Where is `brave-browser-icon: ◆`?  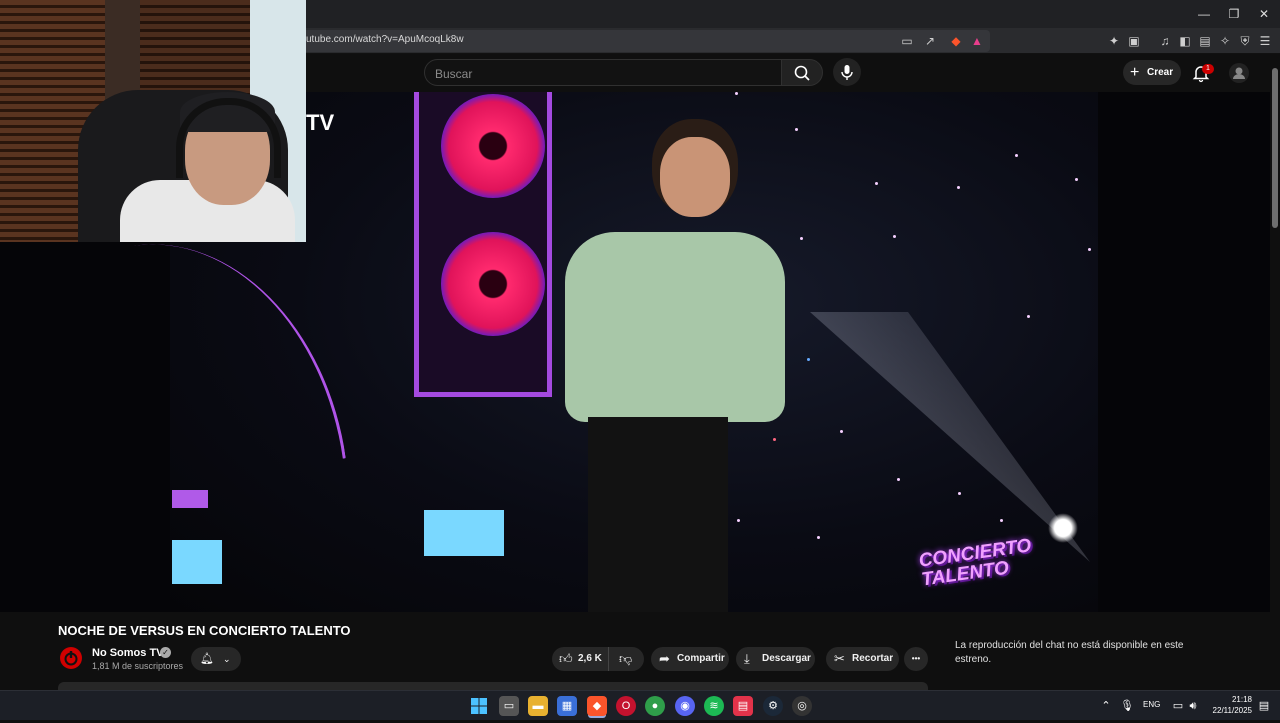 brave-browser-icon: ◆ is located at coordinates (597, 706).